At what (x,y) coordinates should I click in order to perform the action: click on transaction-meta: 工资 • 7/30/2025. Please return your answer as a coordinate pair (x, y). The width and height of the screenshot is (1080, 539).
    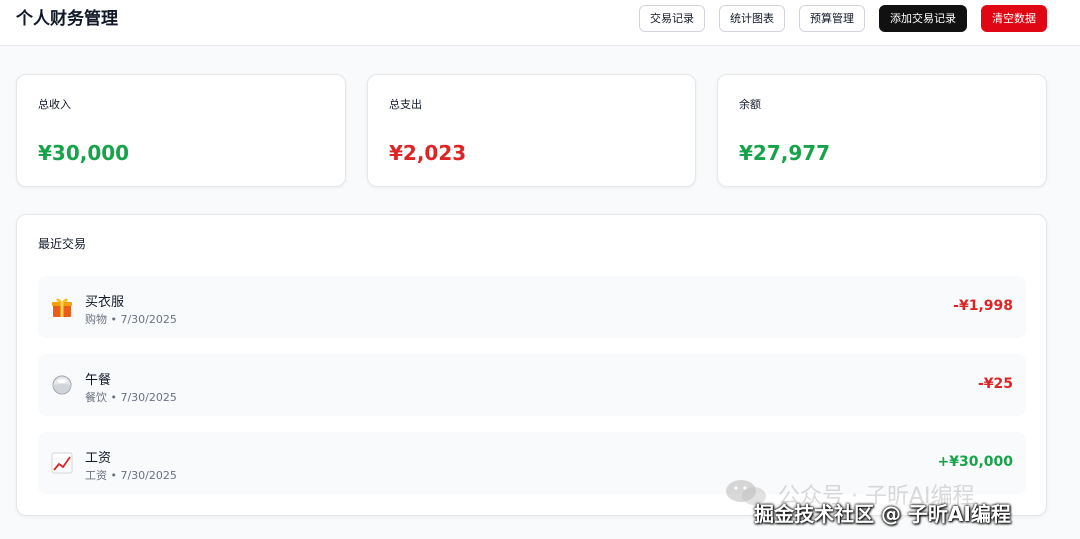
    Looking at the image, I should click on (131, 475).